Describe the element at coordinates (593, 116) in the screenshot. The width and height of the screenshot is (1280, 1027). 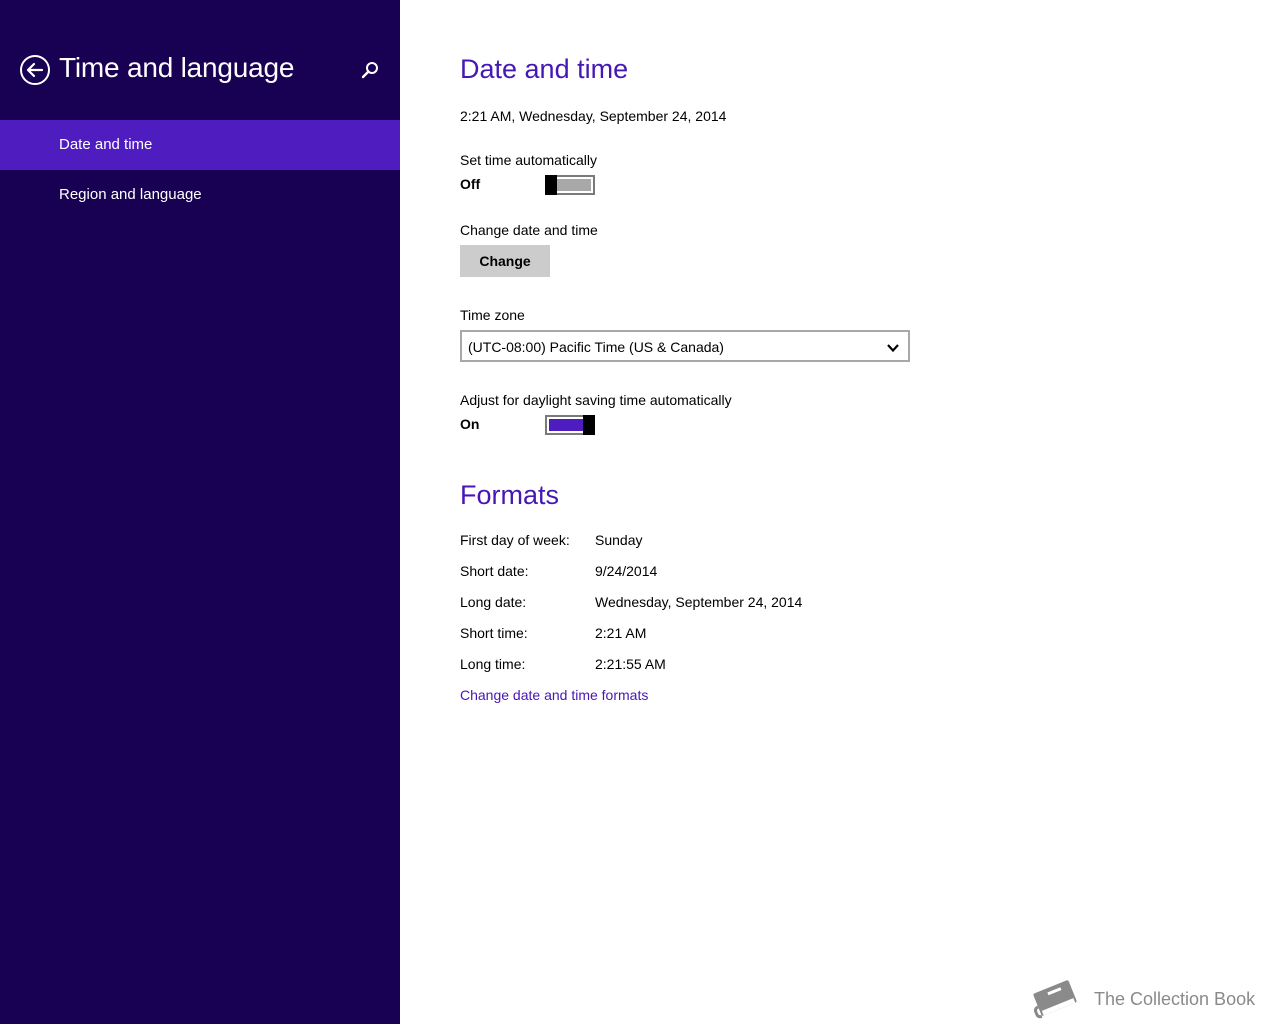
I see `current-date-time: 2:21 AM, Wednesday, September 24, 2014` at that location.